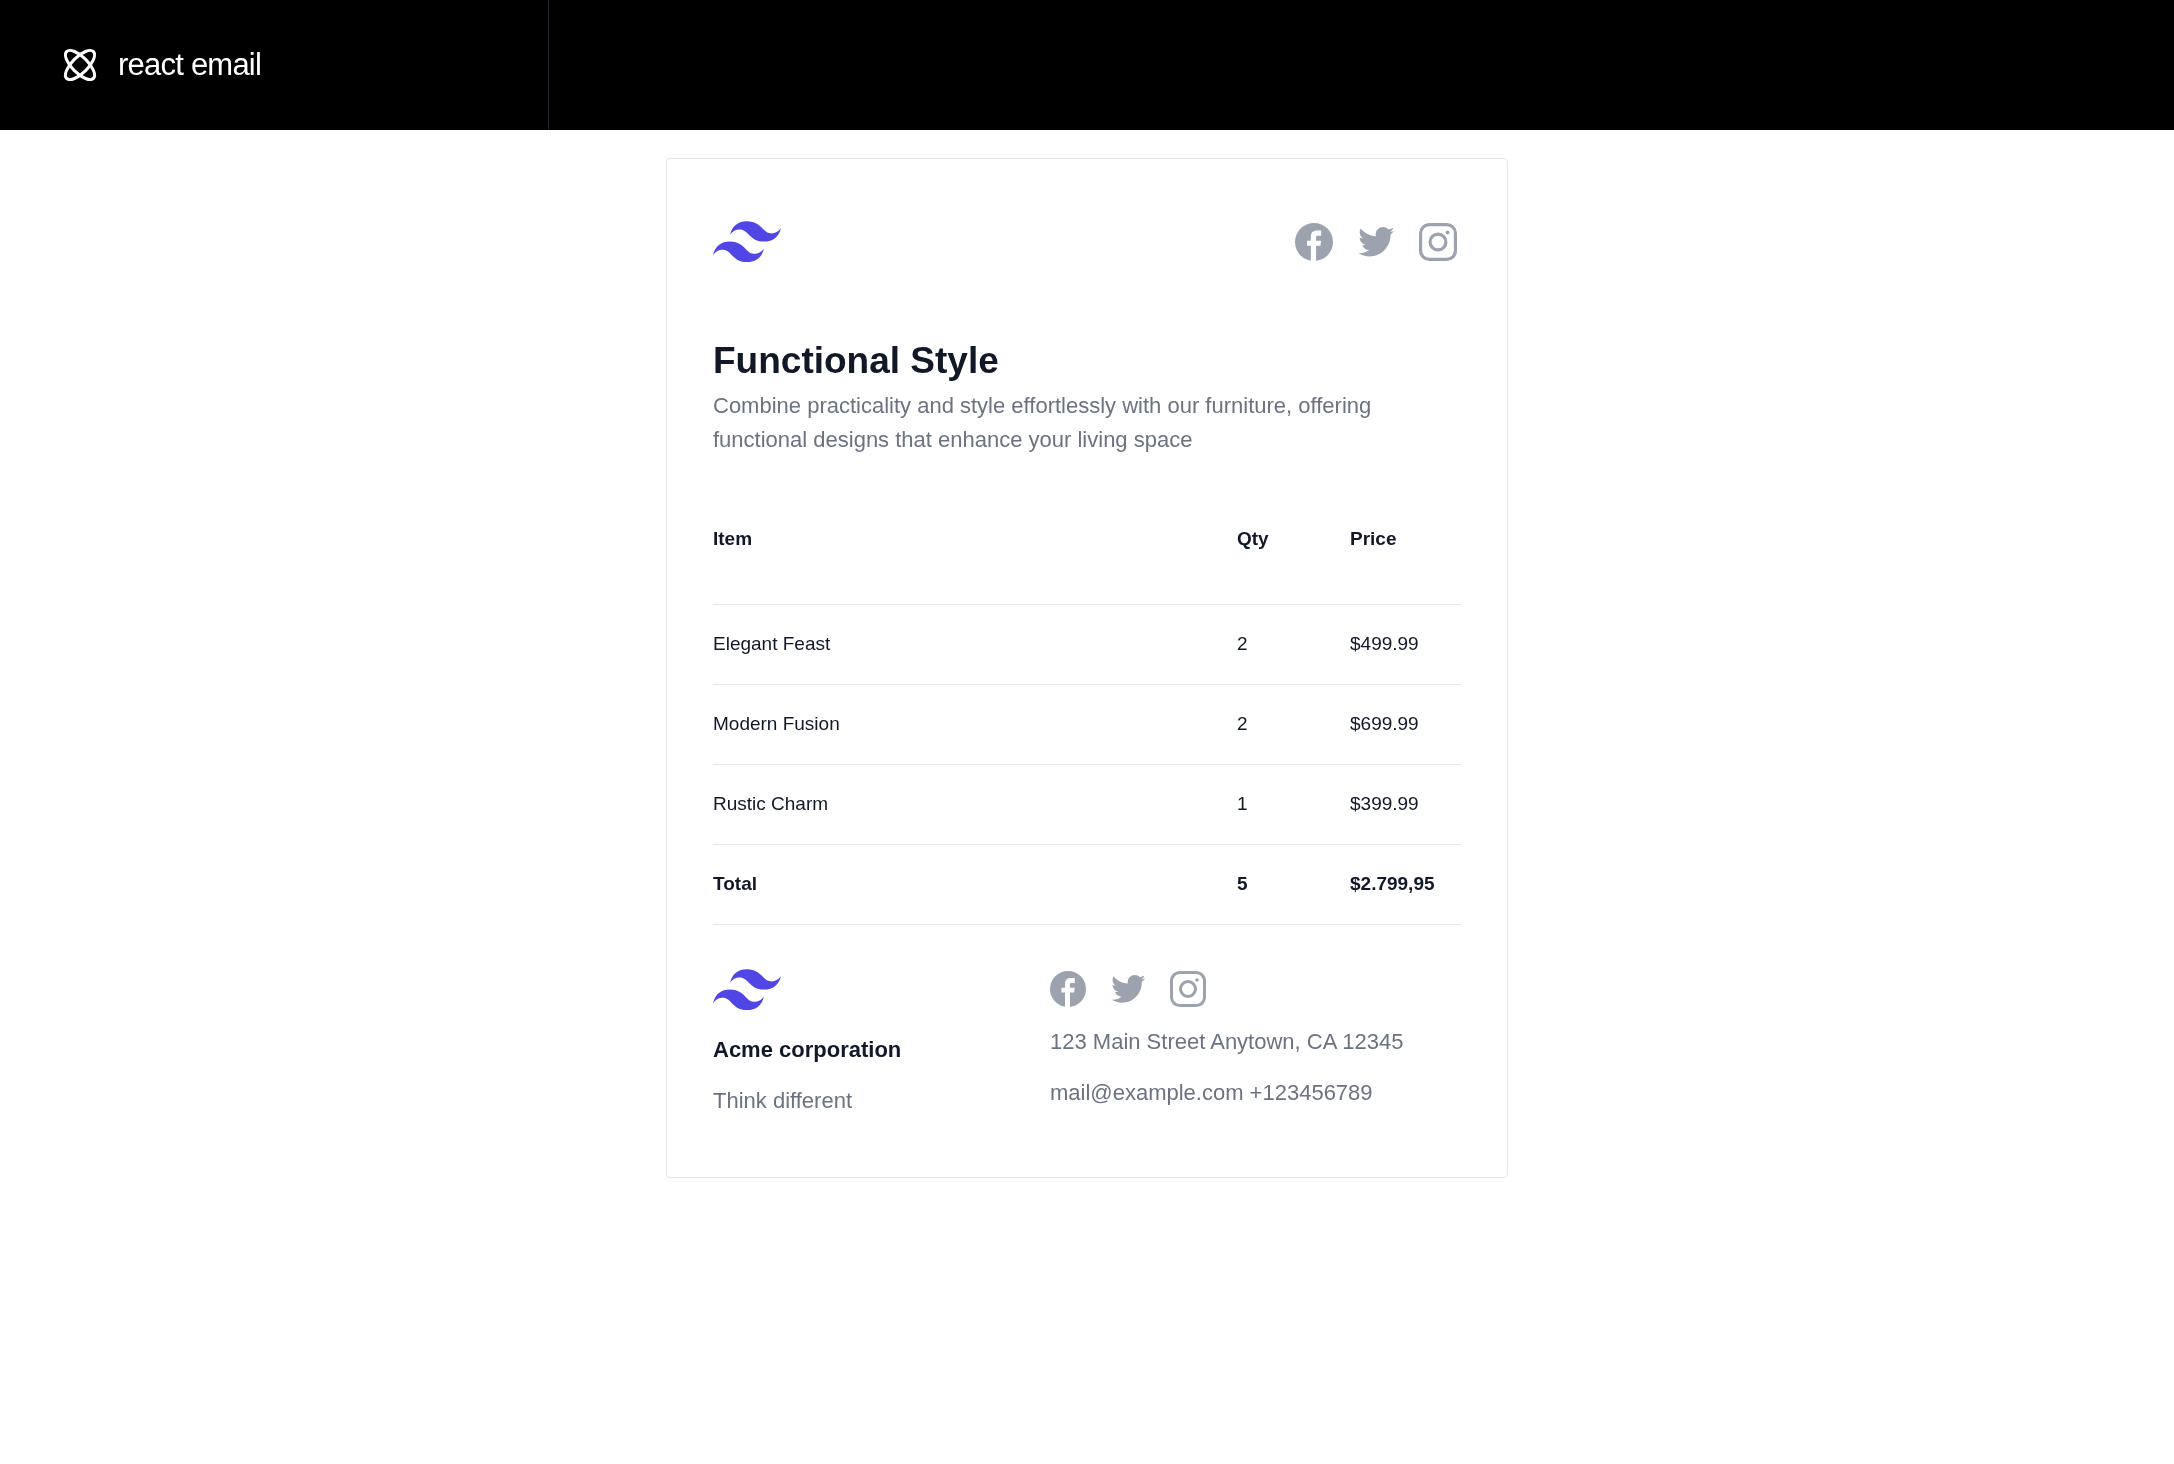 This screenshot has width=2174, height=1464. I want to click on column-header: Price, so click(1374, 539).